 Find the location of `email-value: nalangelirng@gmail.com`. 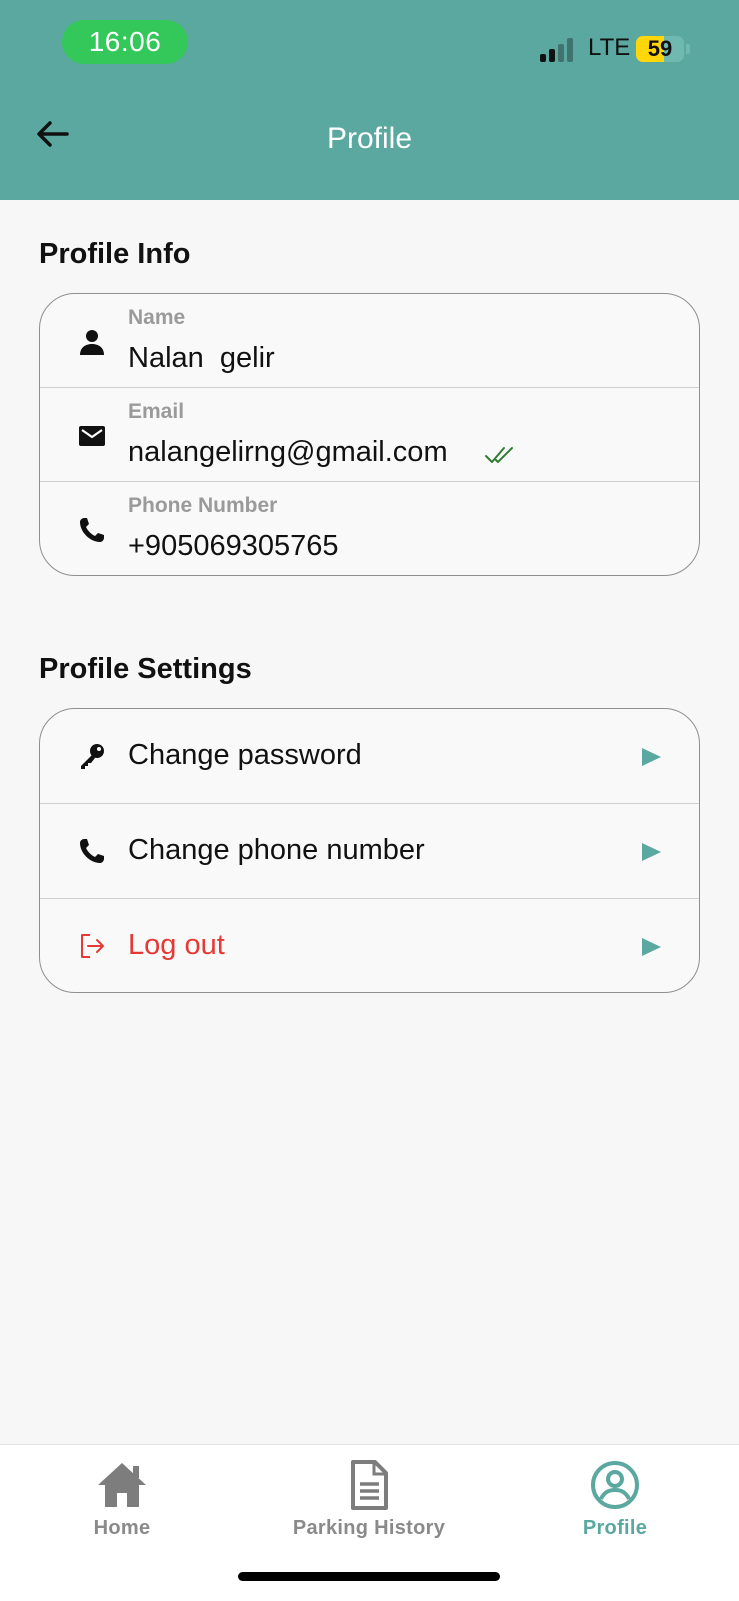

email-value: nalangelirng@gmail.com is located at coordinates (288, 452).